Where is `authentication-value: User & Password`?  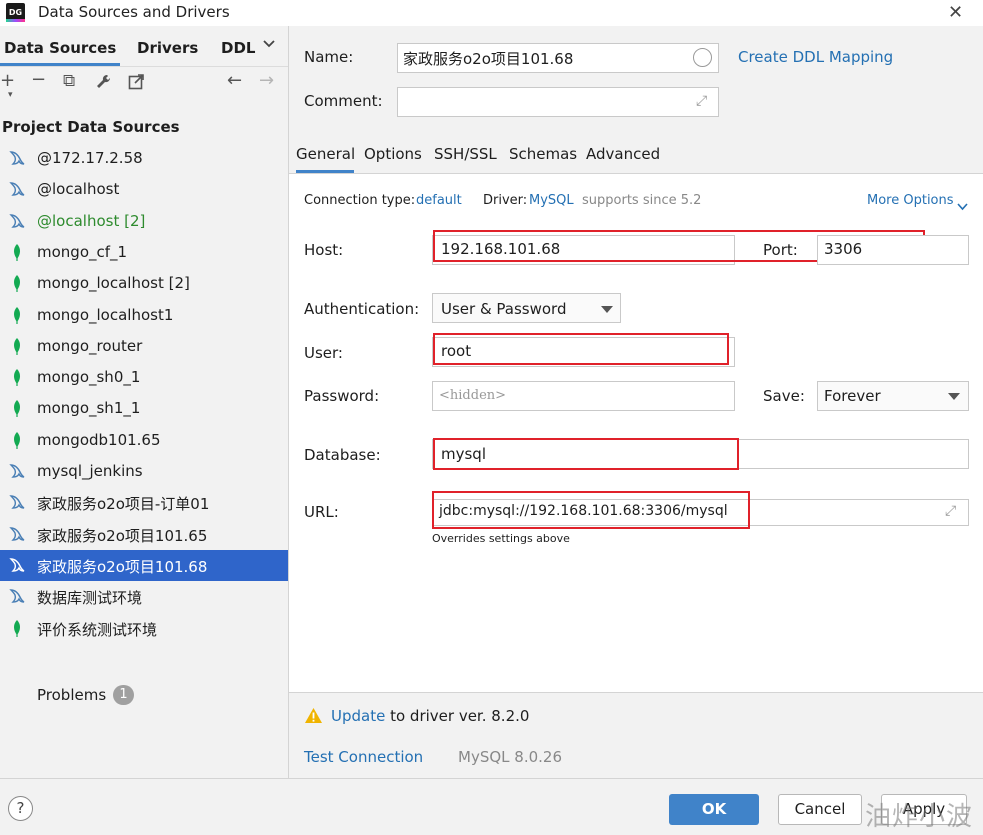
authentication-value: User & Password is located at coordinates (504, 309).